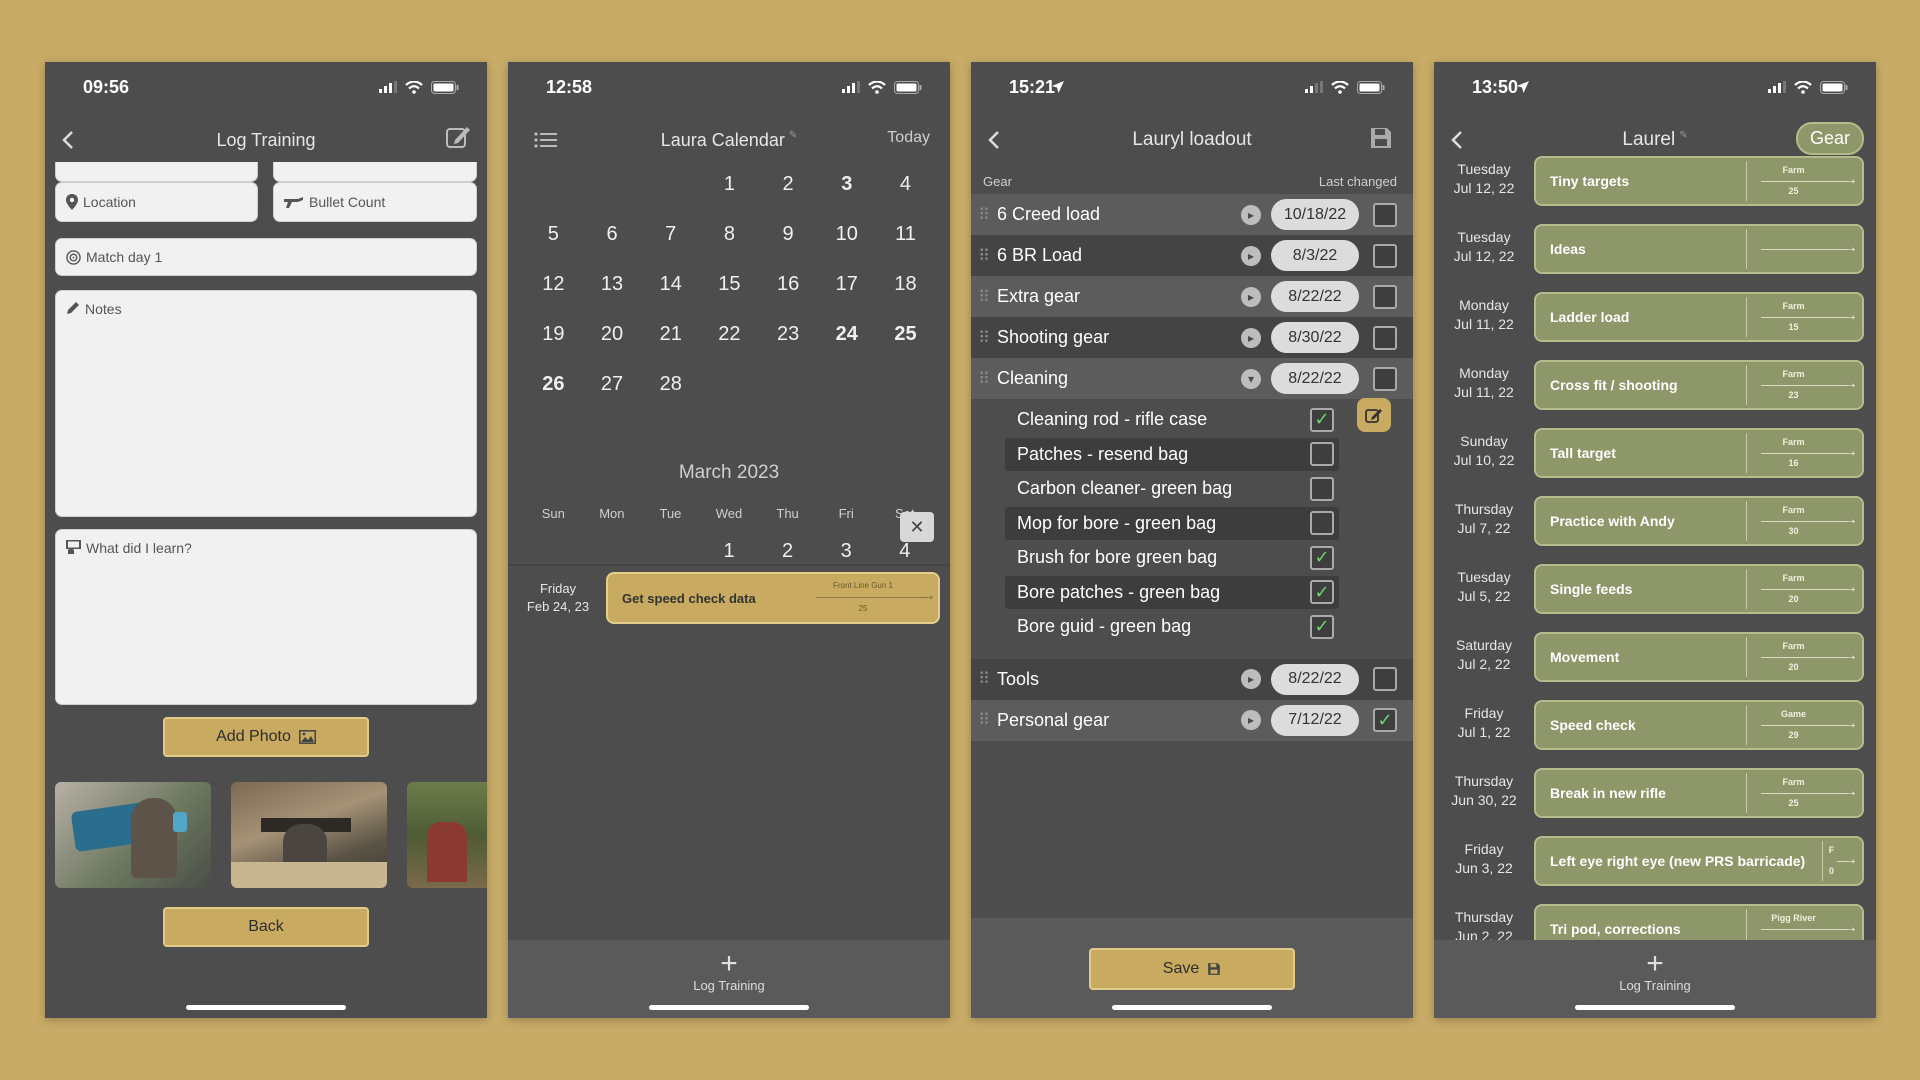 Image resolution: width=1920 pixels, height=1080 pixels. I want to click on gear-group-row: ⠿ Shooting gear ▸ 8/30/22, so click(1192, 337).